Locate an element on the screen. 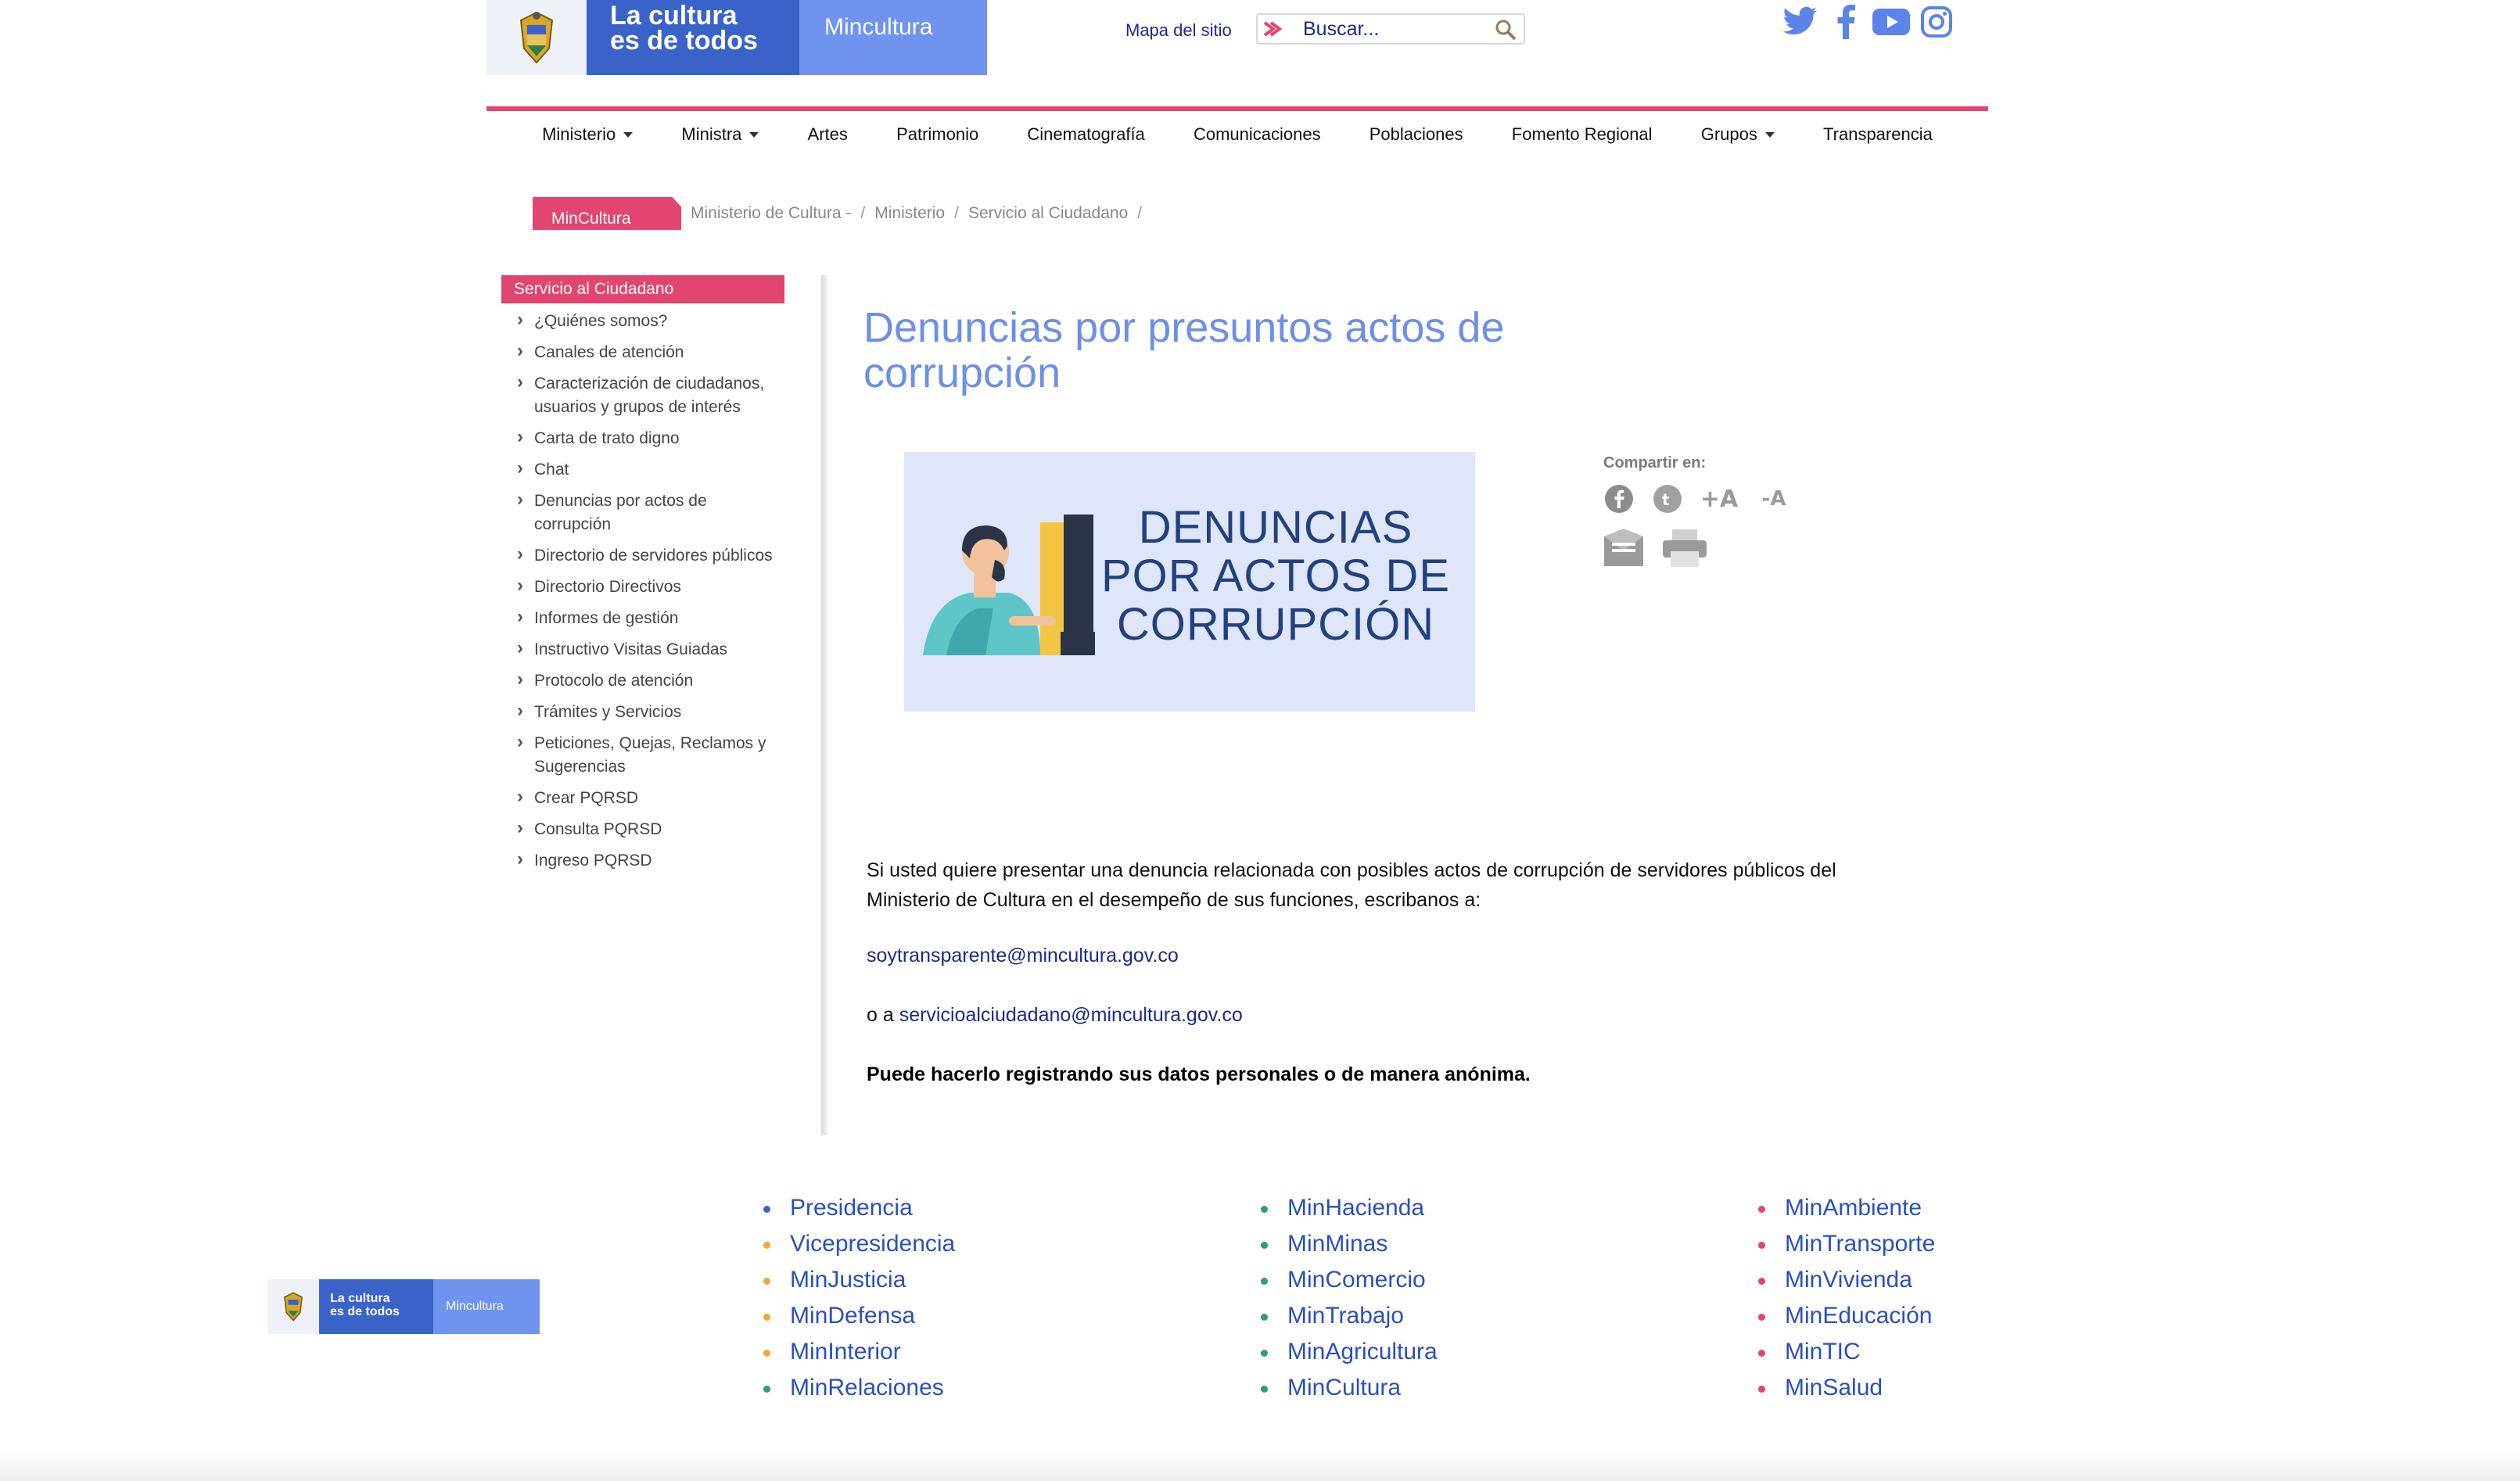 This screenshot has height=1481, width=2520. footer-link-mincomercio: MinComercio is located at coordinates (1349, 1280).